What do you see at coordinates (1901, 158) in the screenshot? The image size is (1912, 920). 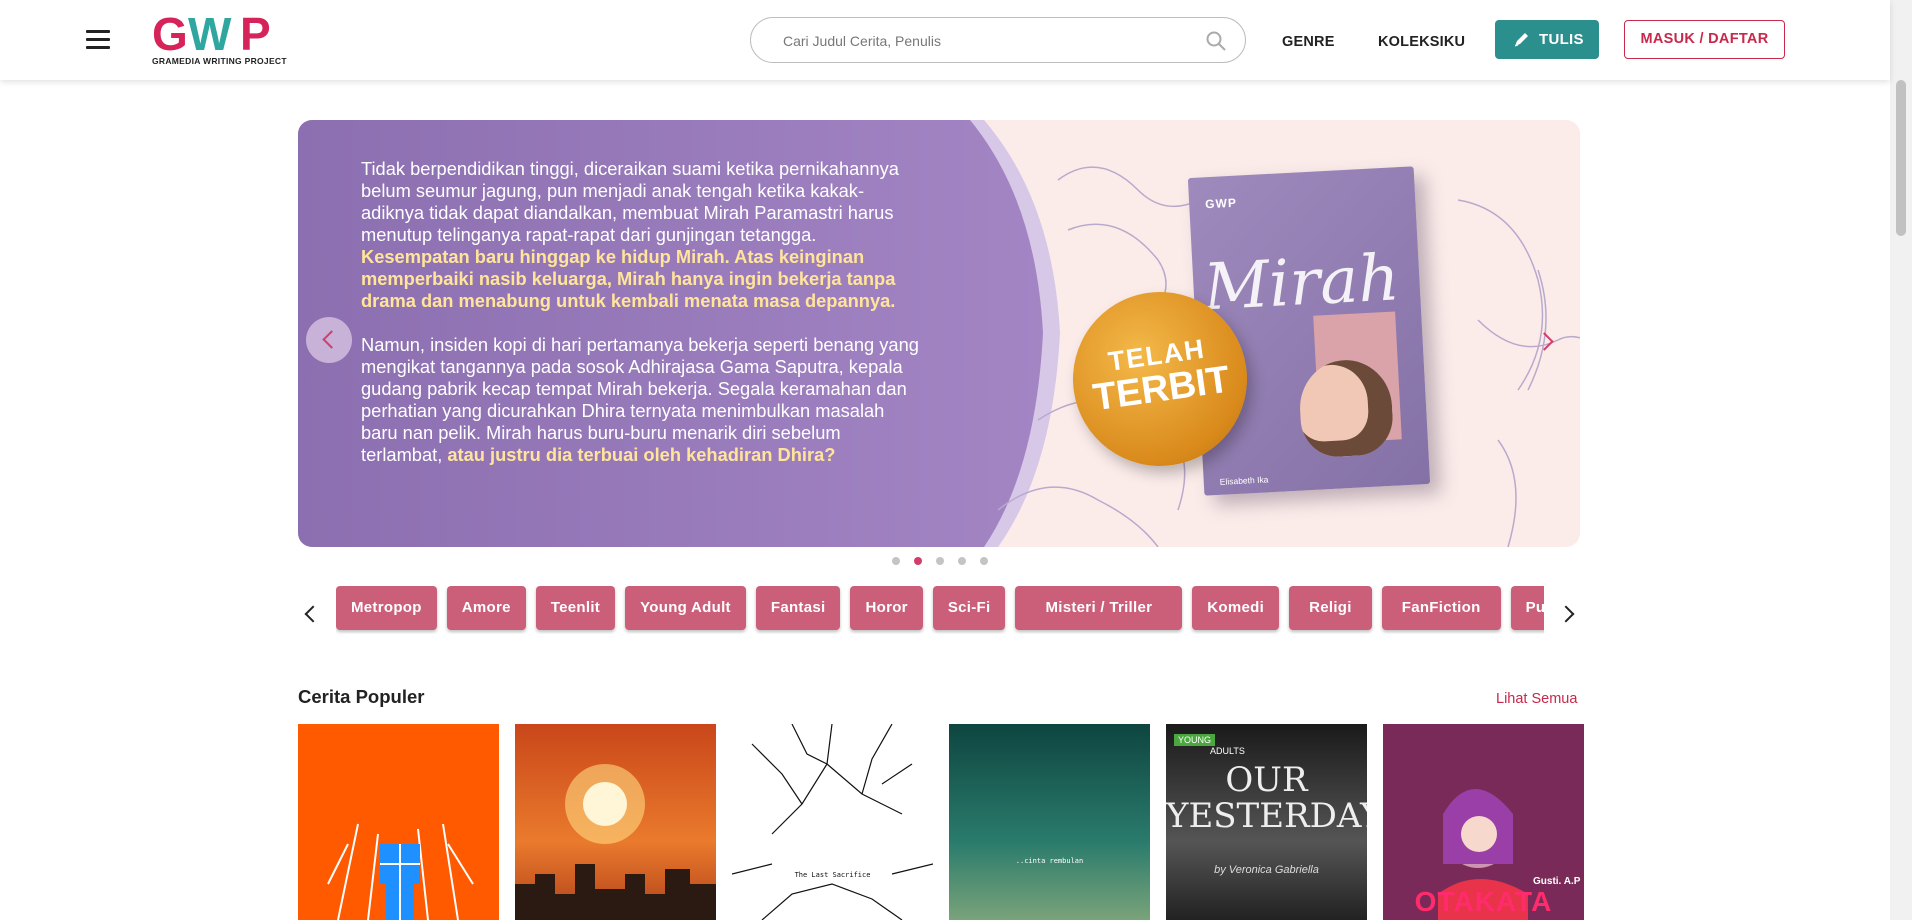 I see `scrollbar-thumb` at bounding box center [1901, 158].